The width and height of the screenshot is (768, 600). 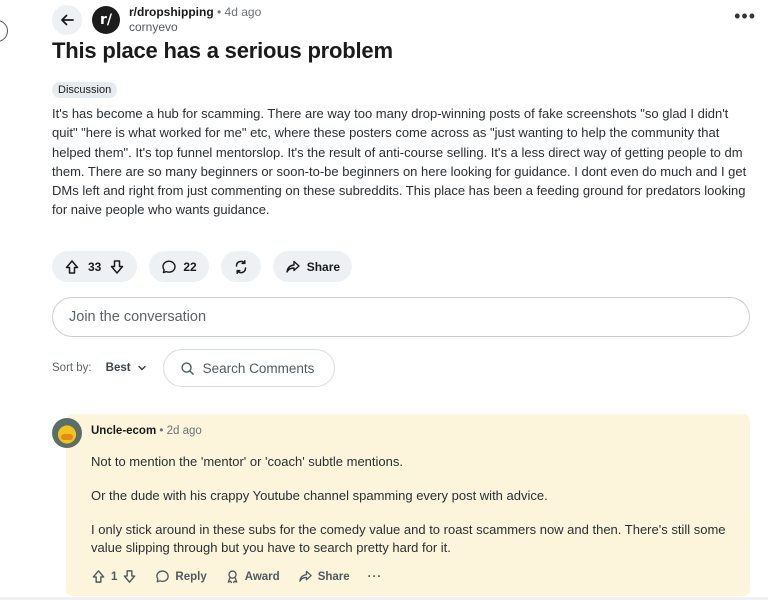 I want to click on sort-row: Sort by: Best Search Comments, so click(x=193, y=368).